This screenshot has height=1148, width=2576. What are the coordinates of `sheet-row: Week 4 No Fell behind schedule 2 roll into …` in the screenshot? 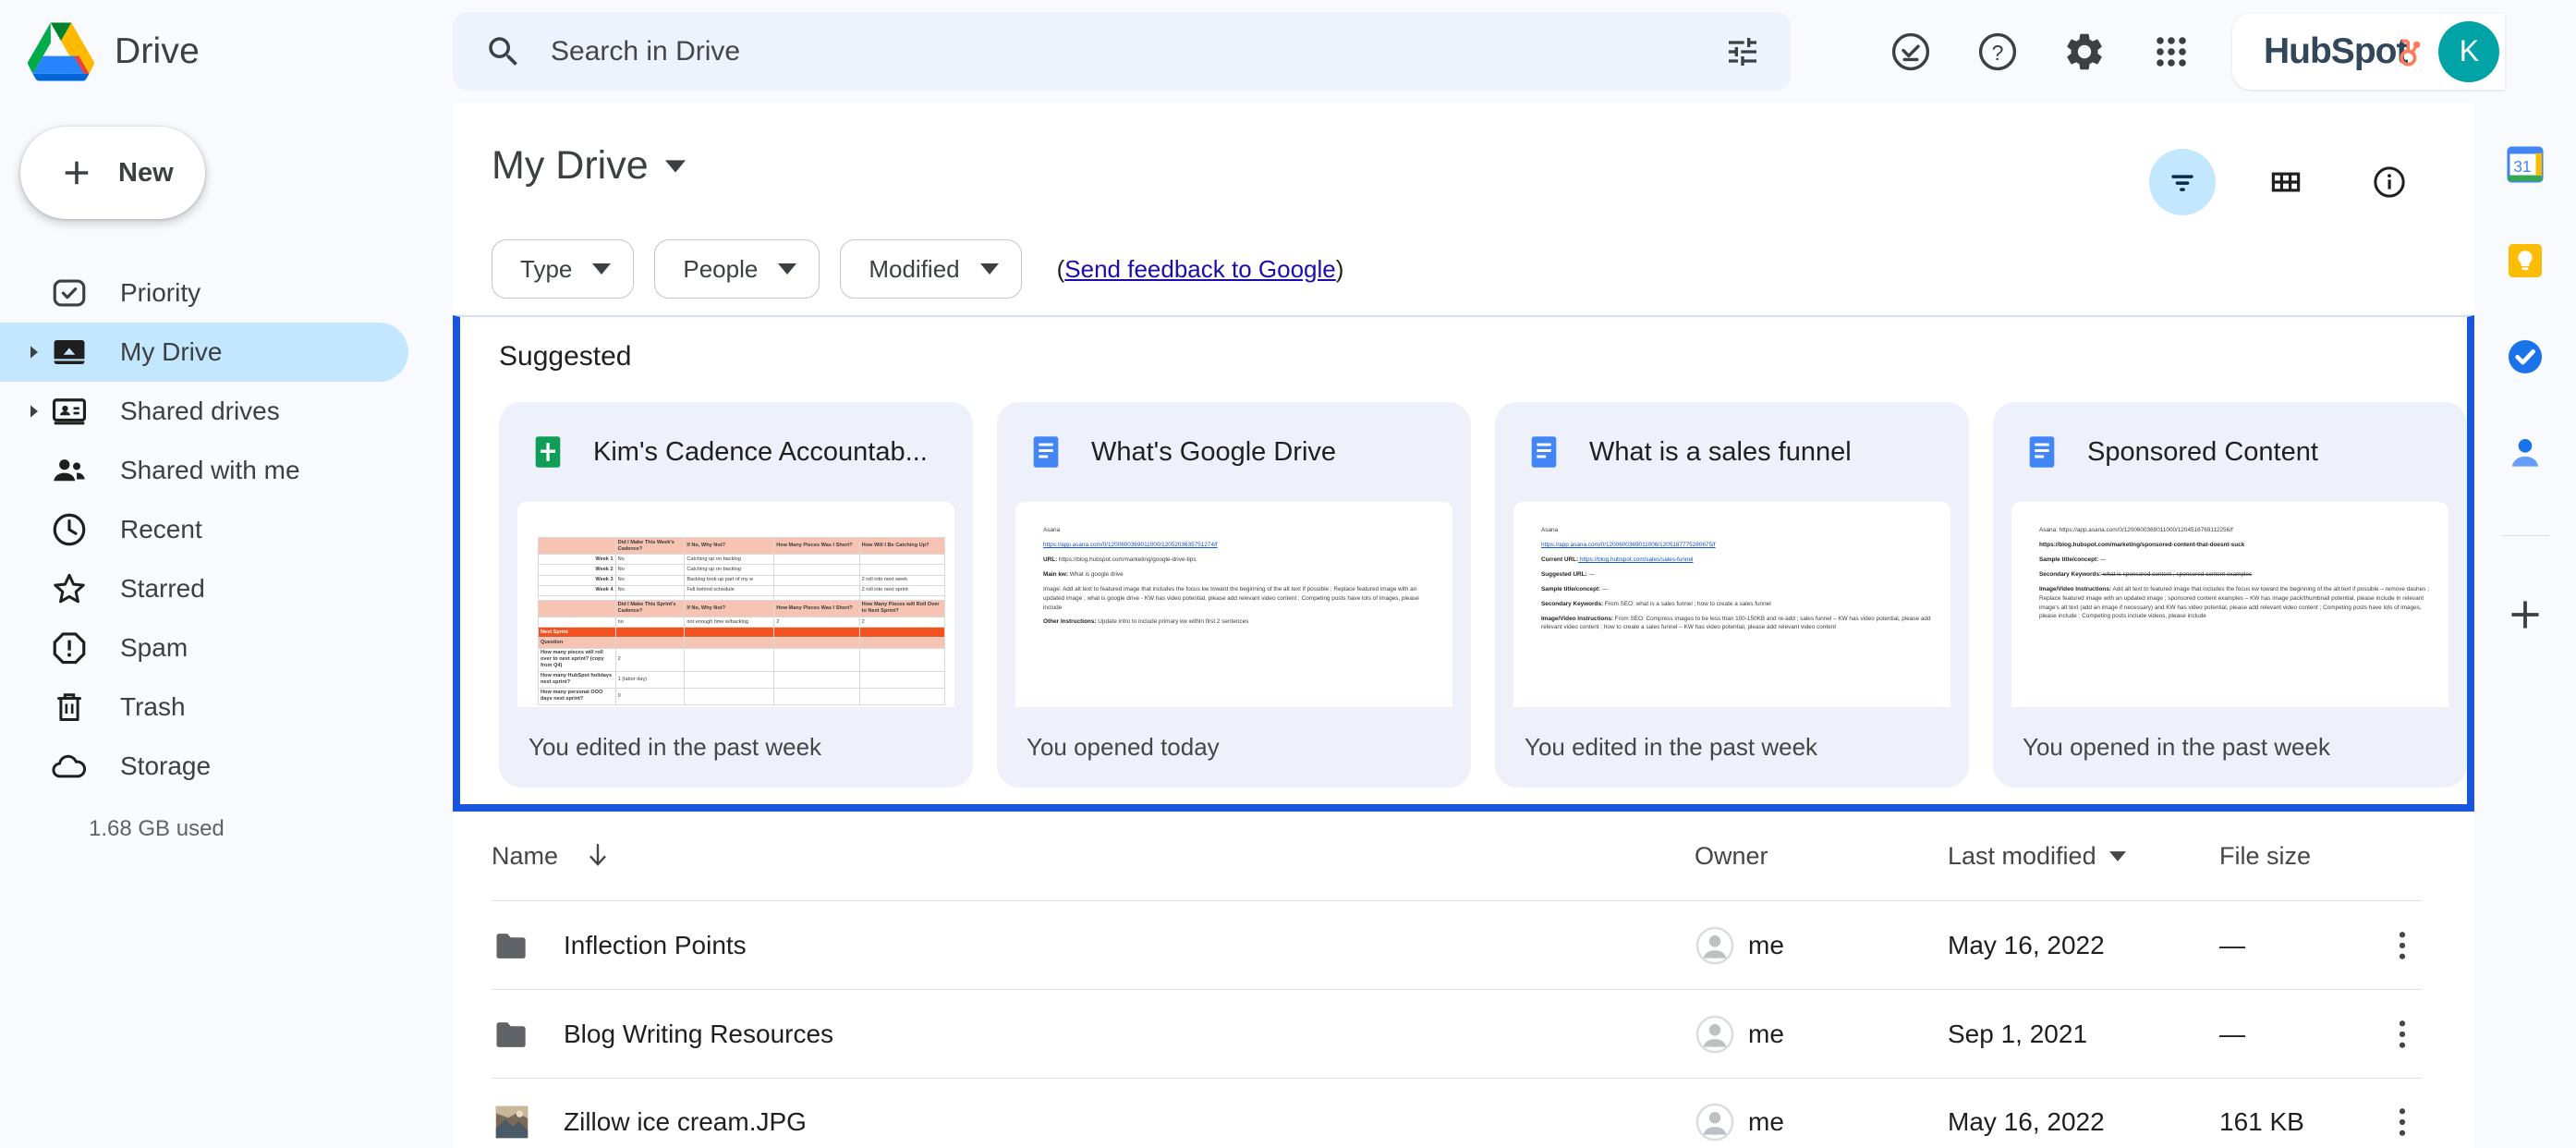 It's located at (742, 590).